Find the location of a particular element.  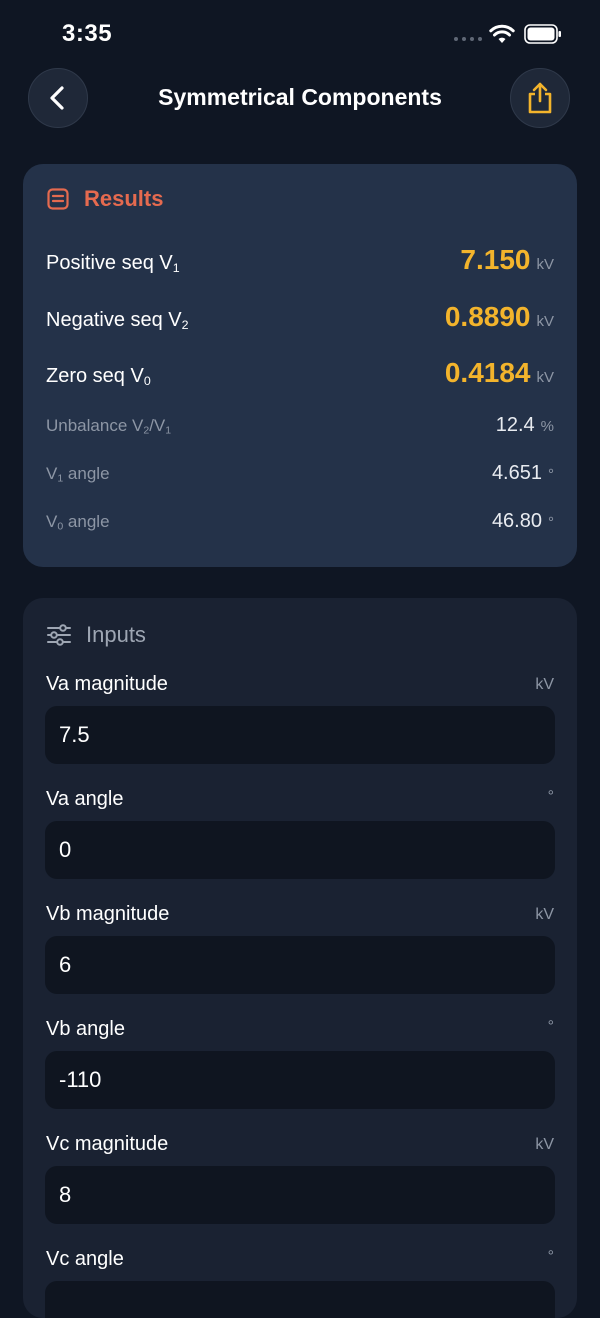

field-label-vb-magnitude: Vb magnitude is located at coordinates (108, 914).